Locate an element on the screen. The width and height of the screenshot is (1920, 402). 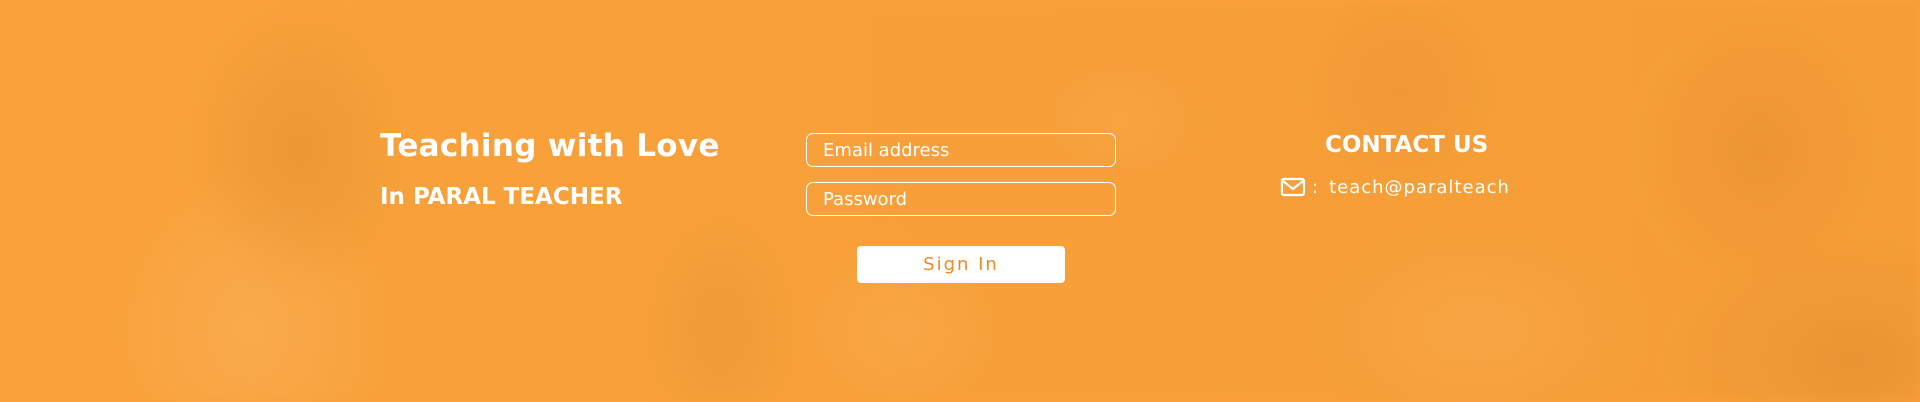
email-field is located at coordinates (961, 150).